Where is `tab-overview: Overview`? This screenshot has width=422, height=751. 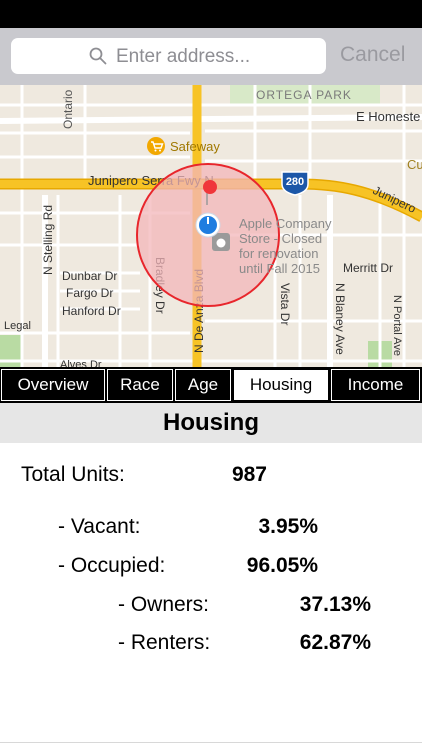
tab-overview: Overview is located at coordinates (53, 385).